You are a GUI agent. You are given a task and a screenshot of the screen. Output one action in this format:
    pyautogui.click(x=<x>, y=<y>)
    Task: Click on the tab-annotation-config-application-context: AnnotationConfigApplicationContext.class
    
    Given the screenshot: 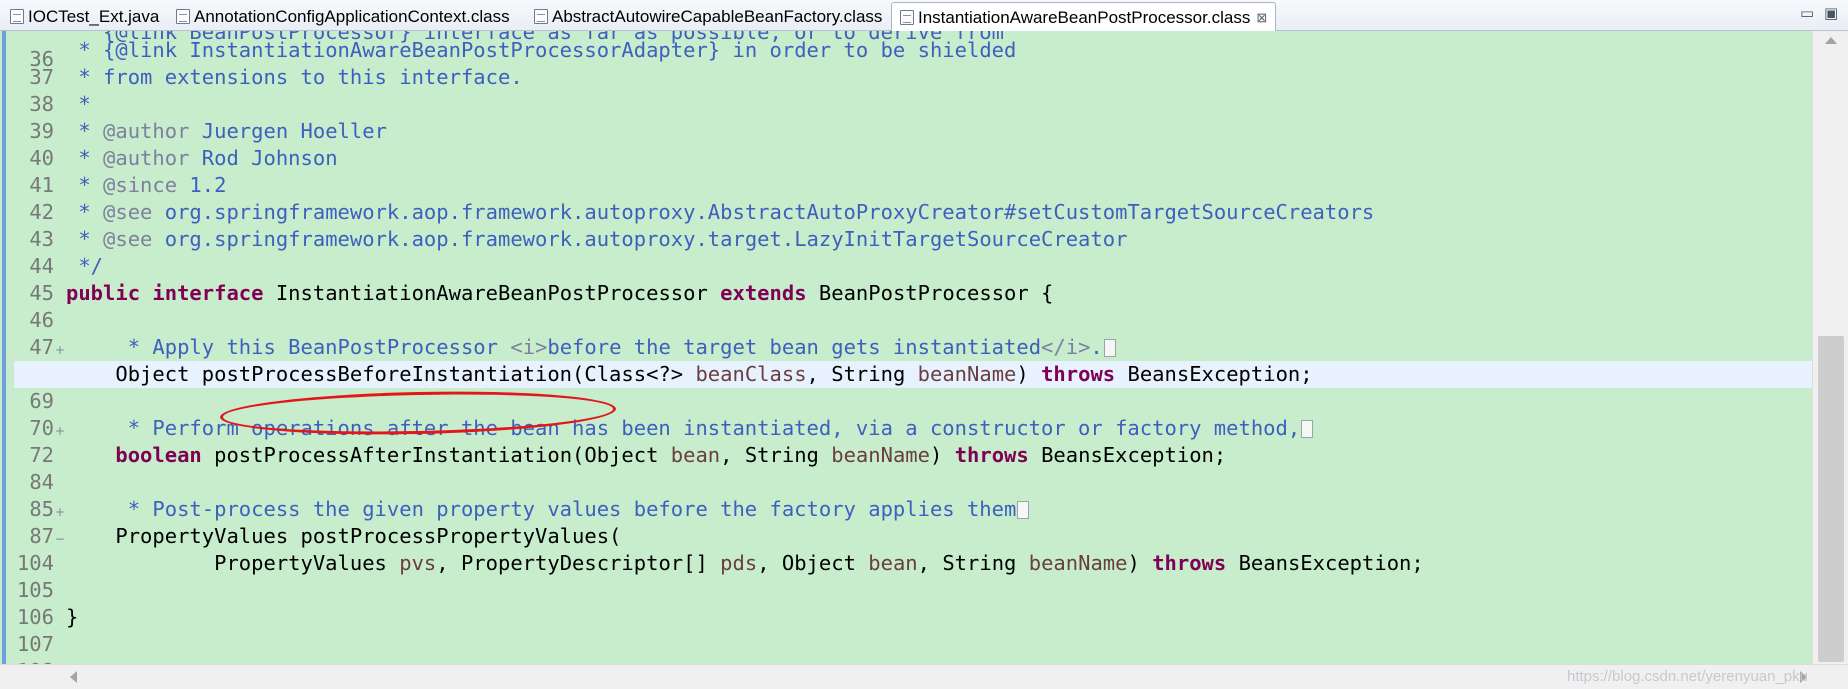 What is the action you would take?
    pyautogui.click(x=343, y=16)
    